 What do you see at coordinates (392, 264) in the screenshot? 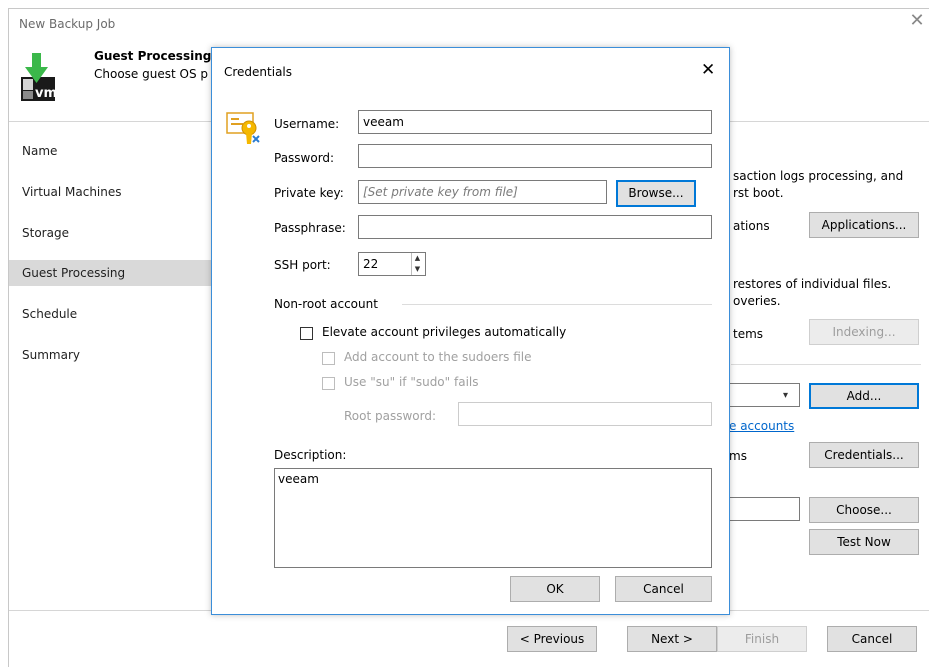
I see `ssh-port-stepper: 22 ▲ ▼` at bounding box center [392, 264].